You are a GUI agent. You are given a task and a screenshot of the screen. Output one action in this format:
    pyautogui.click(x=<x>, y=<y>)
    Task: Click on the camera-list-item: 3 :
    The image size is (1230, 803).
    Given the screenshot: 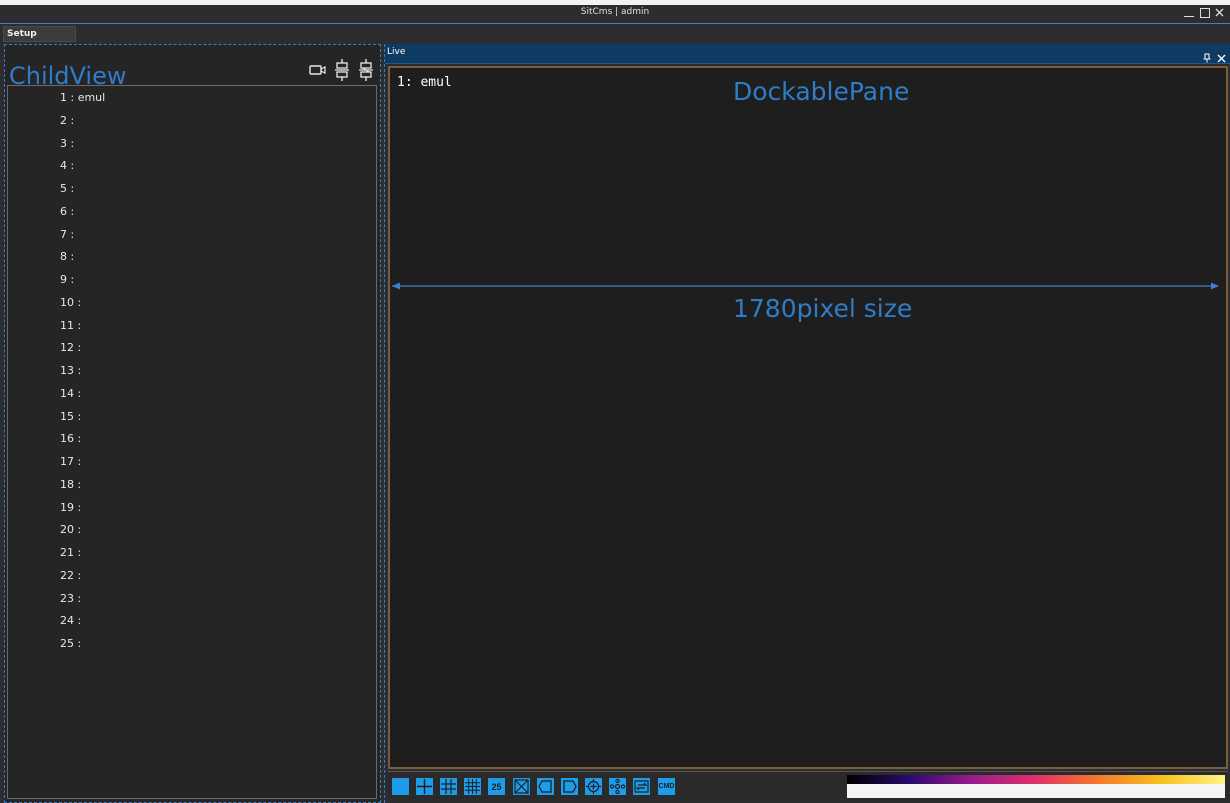 What is the action you would take?
    pyautogui.click(x=67, y=146)
    